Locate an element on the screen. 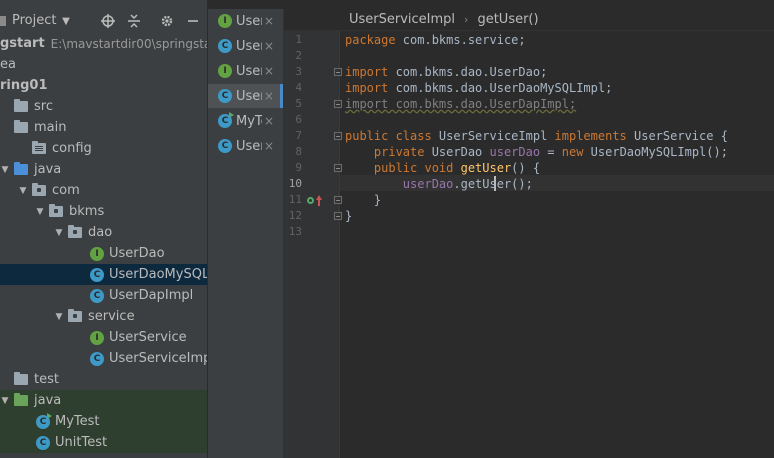  code-line: import com.bkms.dao.UserDao; is located at coordinates (446, 72).